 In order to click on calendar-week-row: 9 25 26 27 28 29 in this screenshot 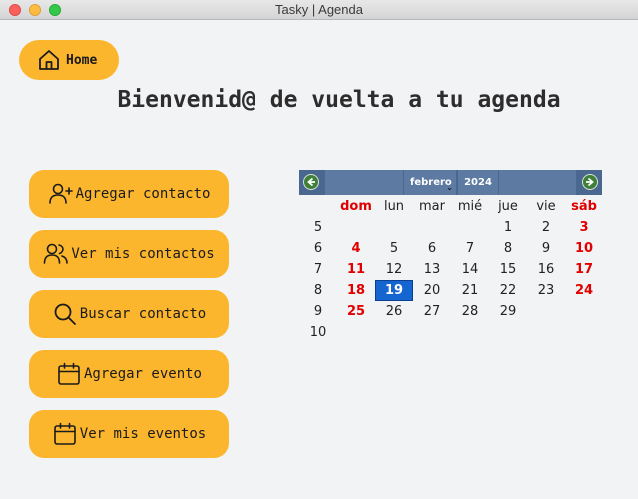, I will do `click(450, 311)`.